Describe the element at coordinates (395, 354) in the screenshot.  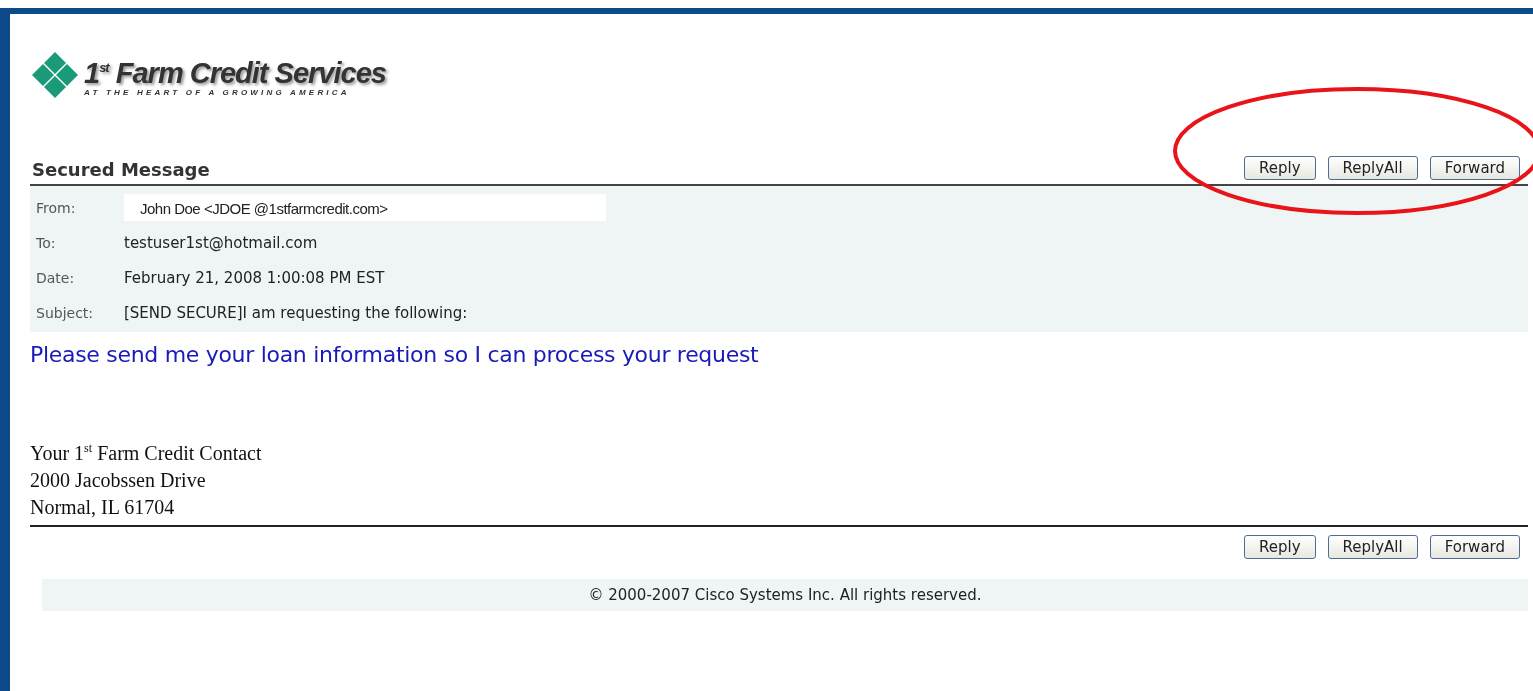
I see `message-body: Please send me your loan information so I can process your request` at that location.